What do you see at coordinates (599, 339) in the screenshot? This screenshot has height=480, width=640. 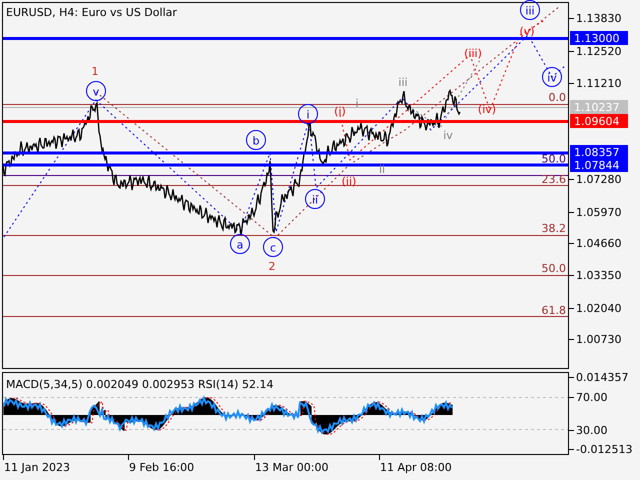 I see `price-axis-label: 1.00730` at bounding box center [599, 339].